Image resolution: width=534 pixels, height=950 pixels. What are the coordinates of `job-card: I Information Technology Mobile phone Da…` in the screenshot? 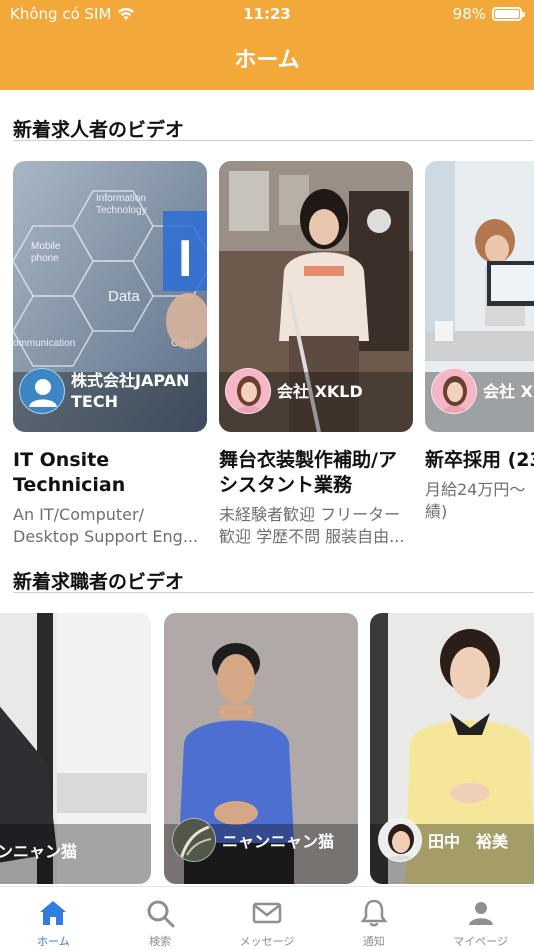 It's located at (110, 354).